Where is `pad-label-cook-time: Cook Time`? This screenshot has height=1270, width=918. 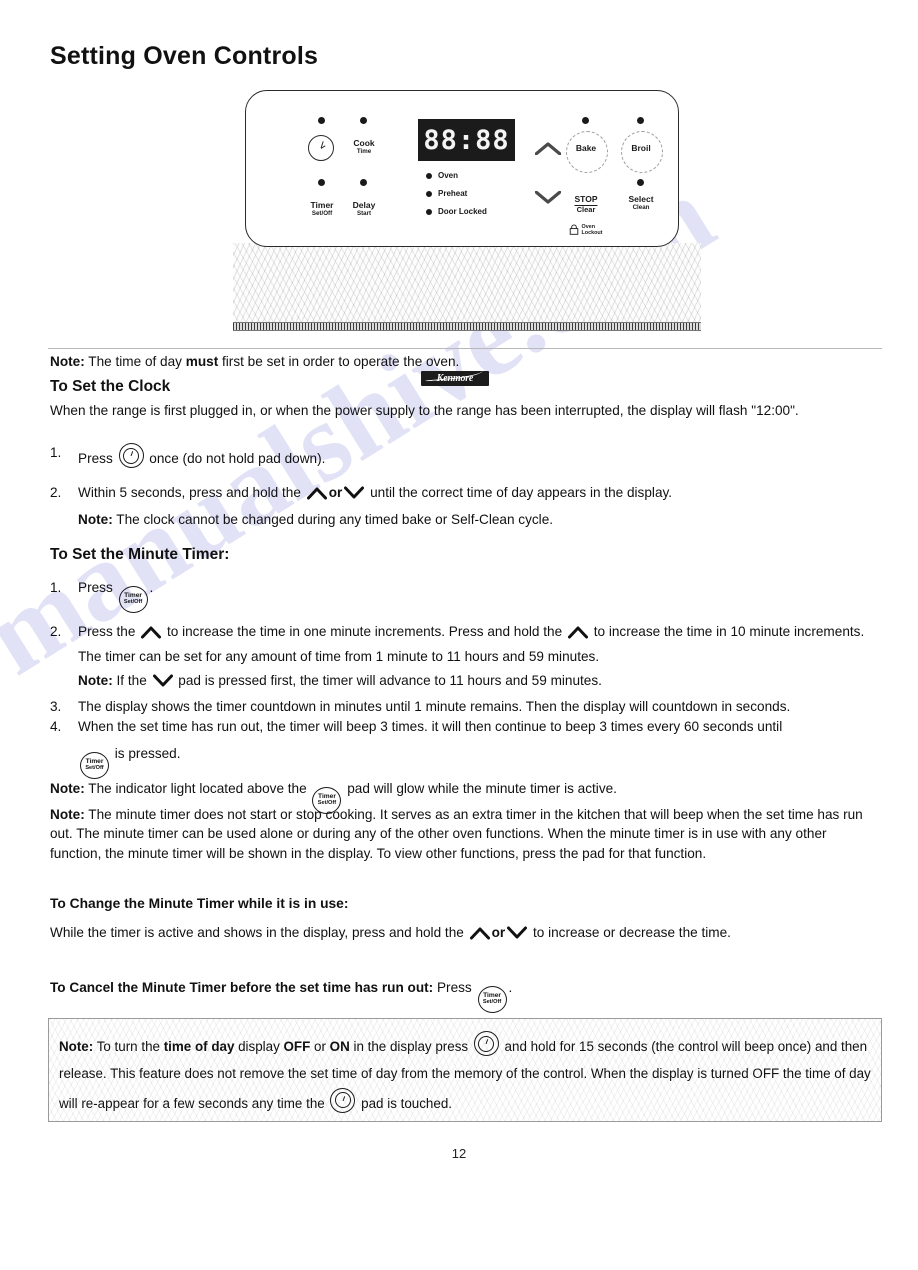 pad-label-cook-time: Cook Time is located at coordinates (363, 146).